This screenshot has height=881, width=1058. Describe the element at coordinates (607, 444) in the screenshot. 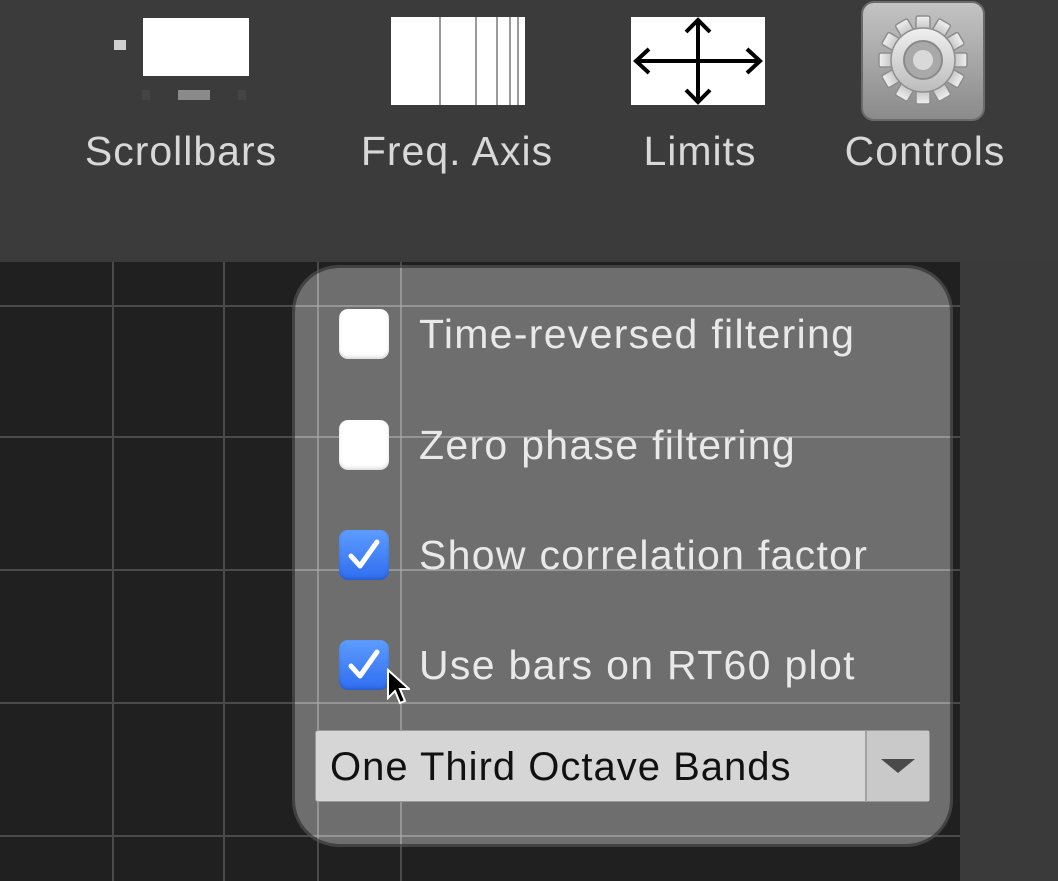

I see `option-label: Zero phase filtering` at that location.